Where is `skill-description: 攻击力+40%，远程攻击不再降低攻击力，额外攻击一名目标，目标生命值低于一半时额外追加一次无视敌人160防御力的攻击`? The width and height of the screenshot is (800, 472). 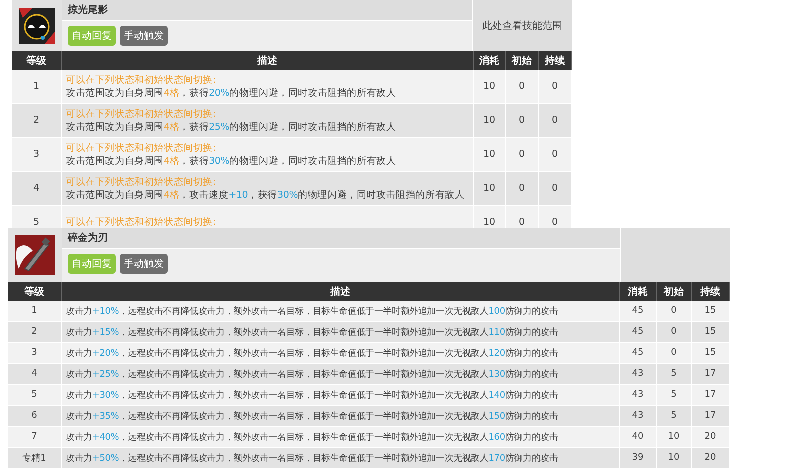 skill-description: 攻击力+40%，远程攻击不再降低攻击力，额外攻击一名目标，目标生命值低于一半时额外追加一次无视敌人160防御力的攻击 is located at coordinates (312, 438).